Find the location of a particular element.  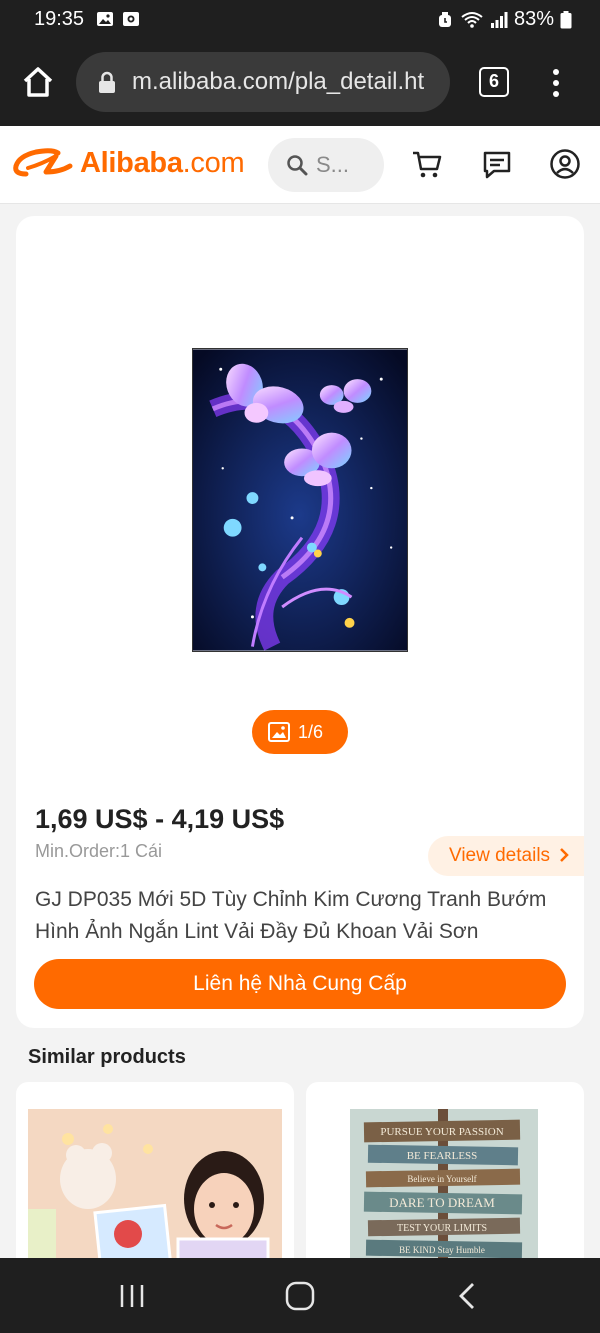

home-nav-icon is located at coordinates (300, 1296).